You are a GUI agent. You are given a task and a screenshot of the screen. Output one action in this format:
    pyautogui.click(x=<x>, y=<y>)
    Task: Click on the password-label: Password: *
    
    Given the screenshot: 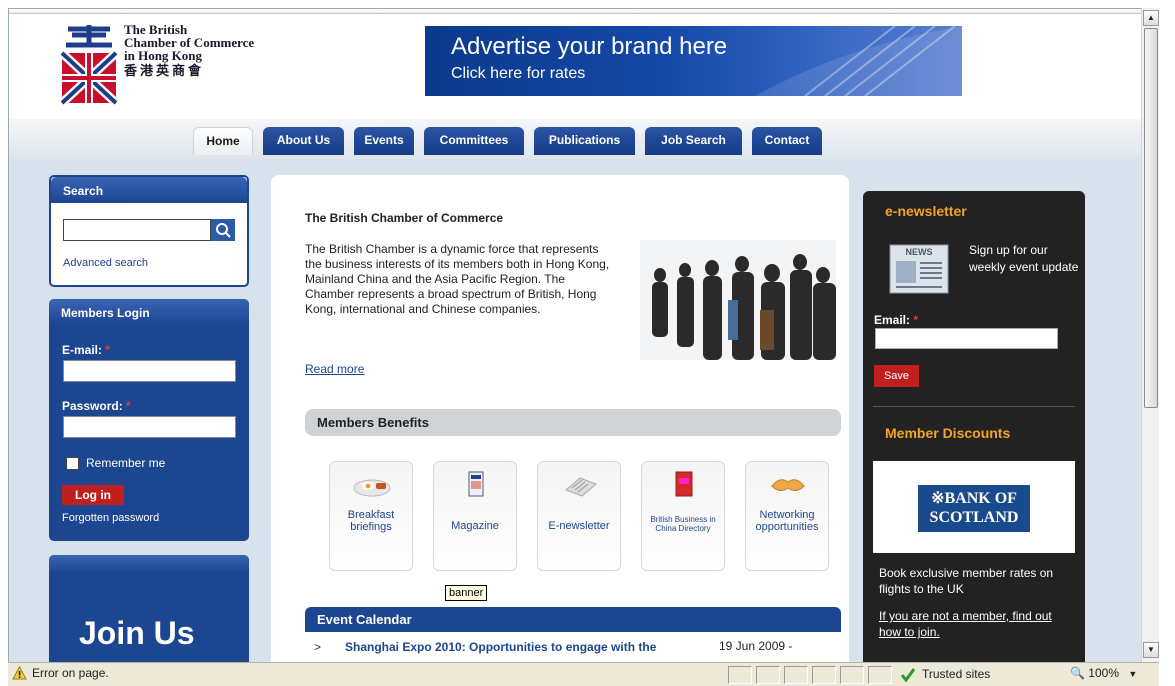 What is the action you would take?
    pyautogui.click(x=96, y=406)
    